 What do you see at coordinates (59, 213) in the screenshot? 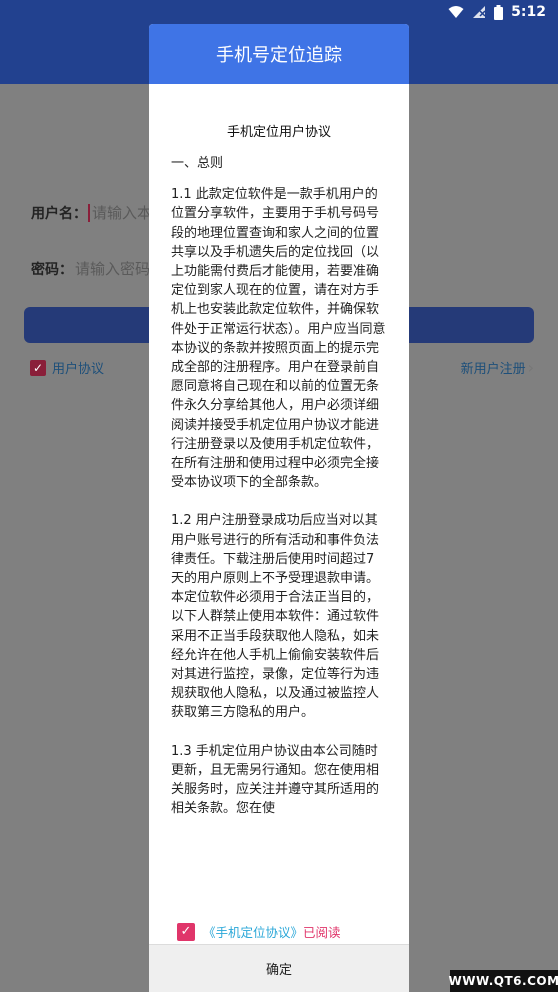
I see `username-label: 用户名：` at bounding box center [59, 213].